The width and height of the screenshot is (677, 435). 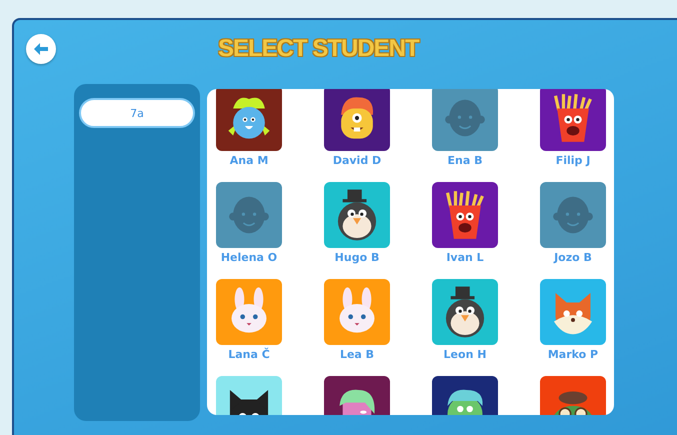 What do you see at coordinates (465, 355) in the screenshot?
I see `student-name: Leon H` at bounding box center [465, 355].